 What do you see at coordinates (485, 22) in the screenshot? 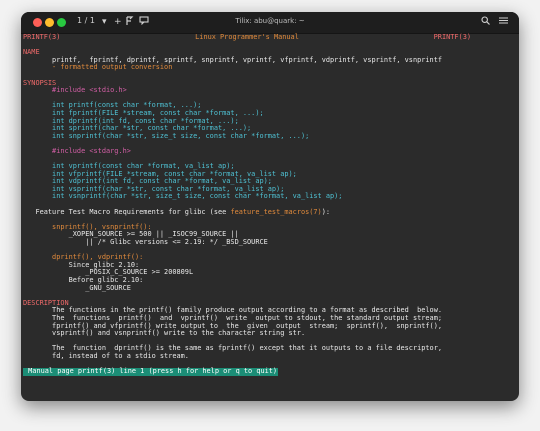
I see `search-icon` at bounding box center [485, 22].